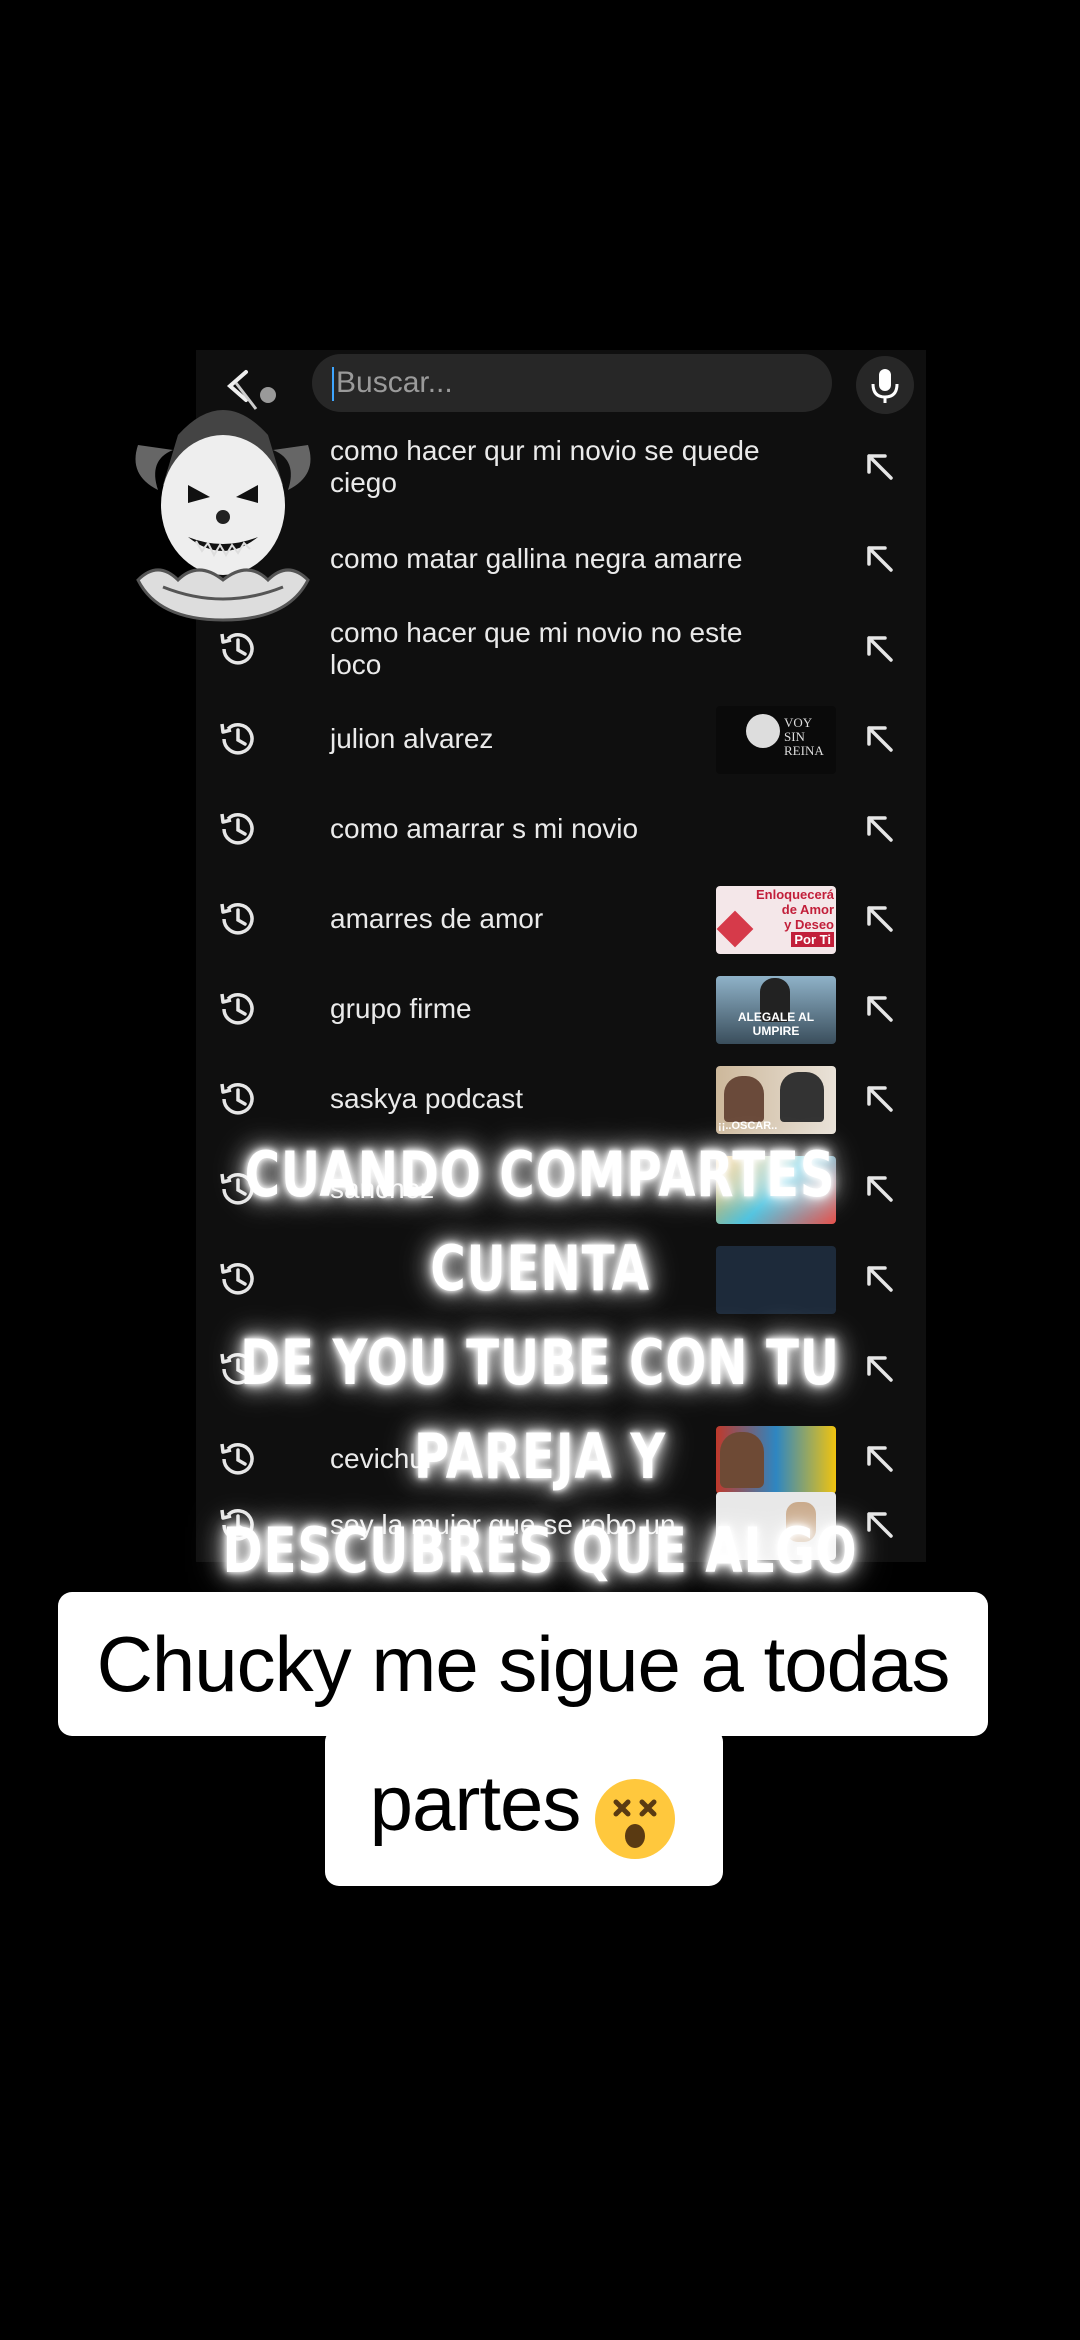 This screenshot has height=2340, width=1080. I want to click on microphone-icon, so click(885, 385).